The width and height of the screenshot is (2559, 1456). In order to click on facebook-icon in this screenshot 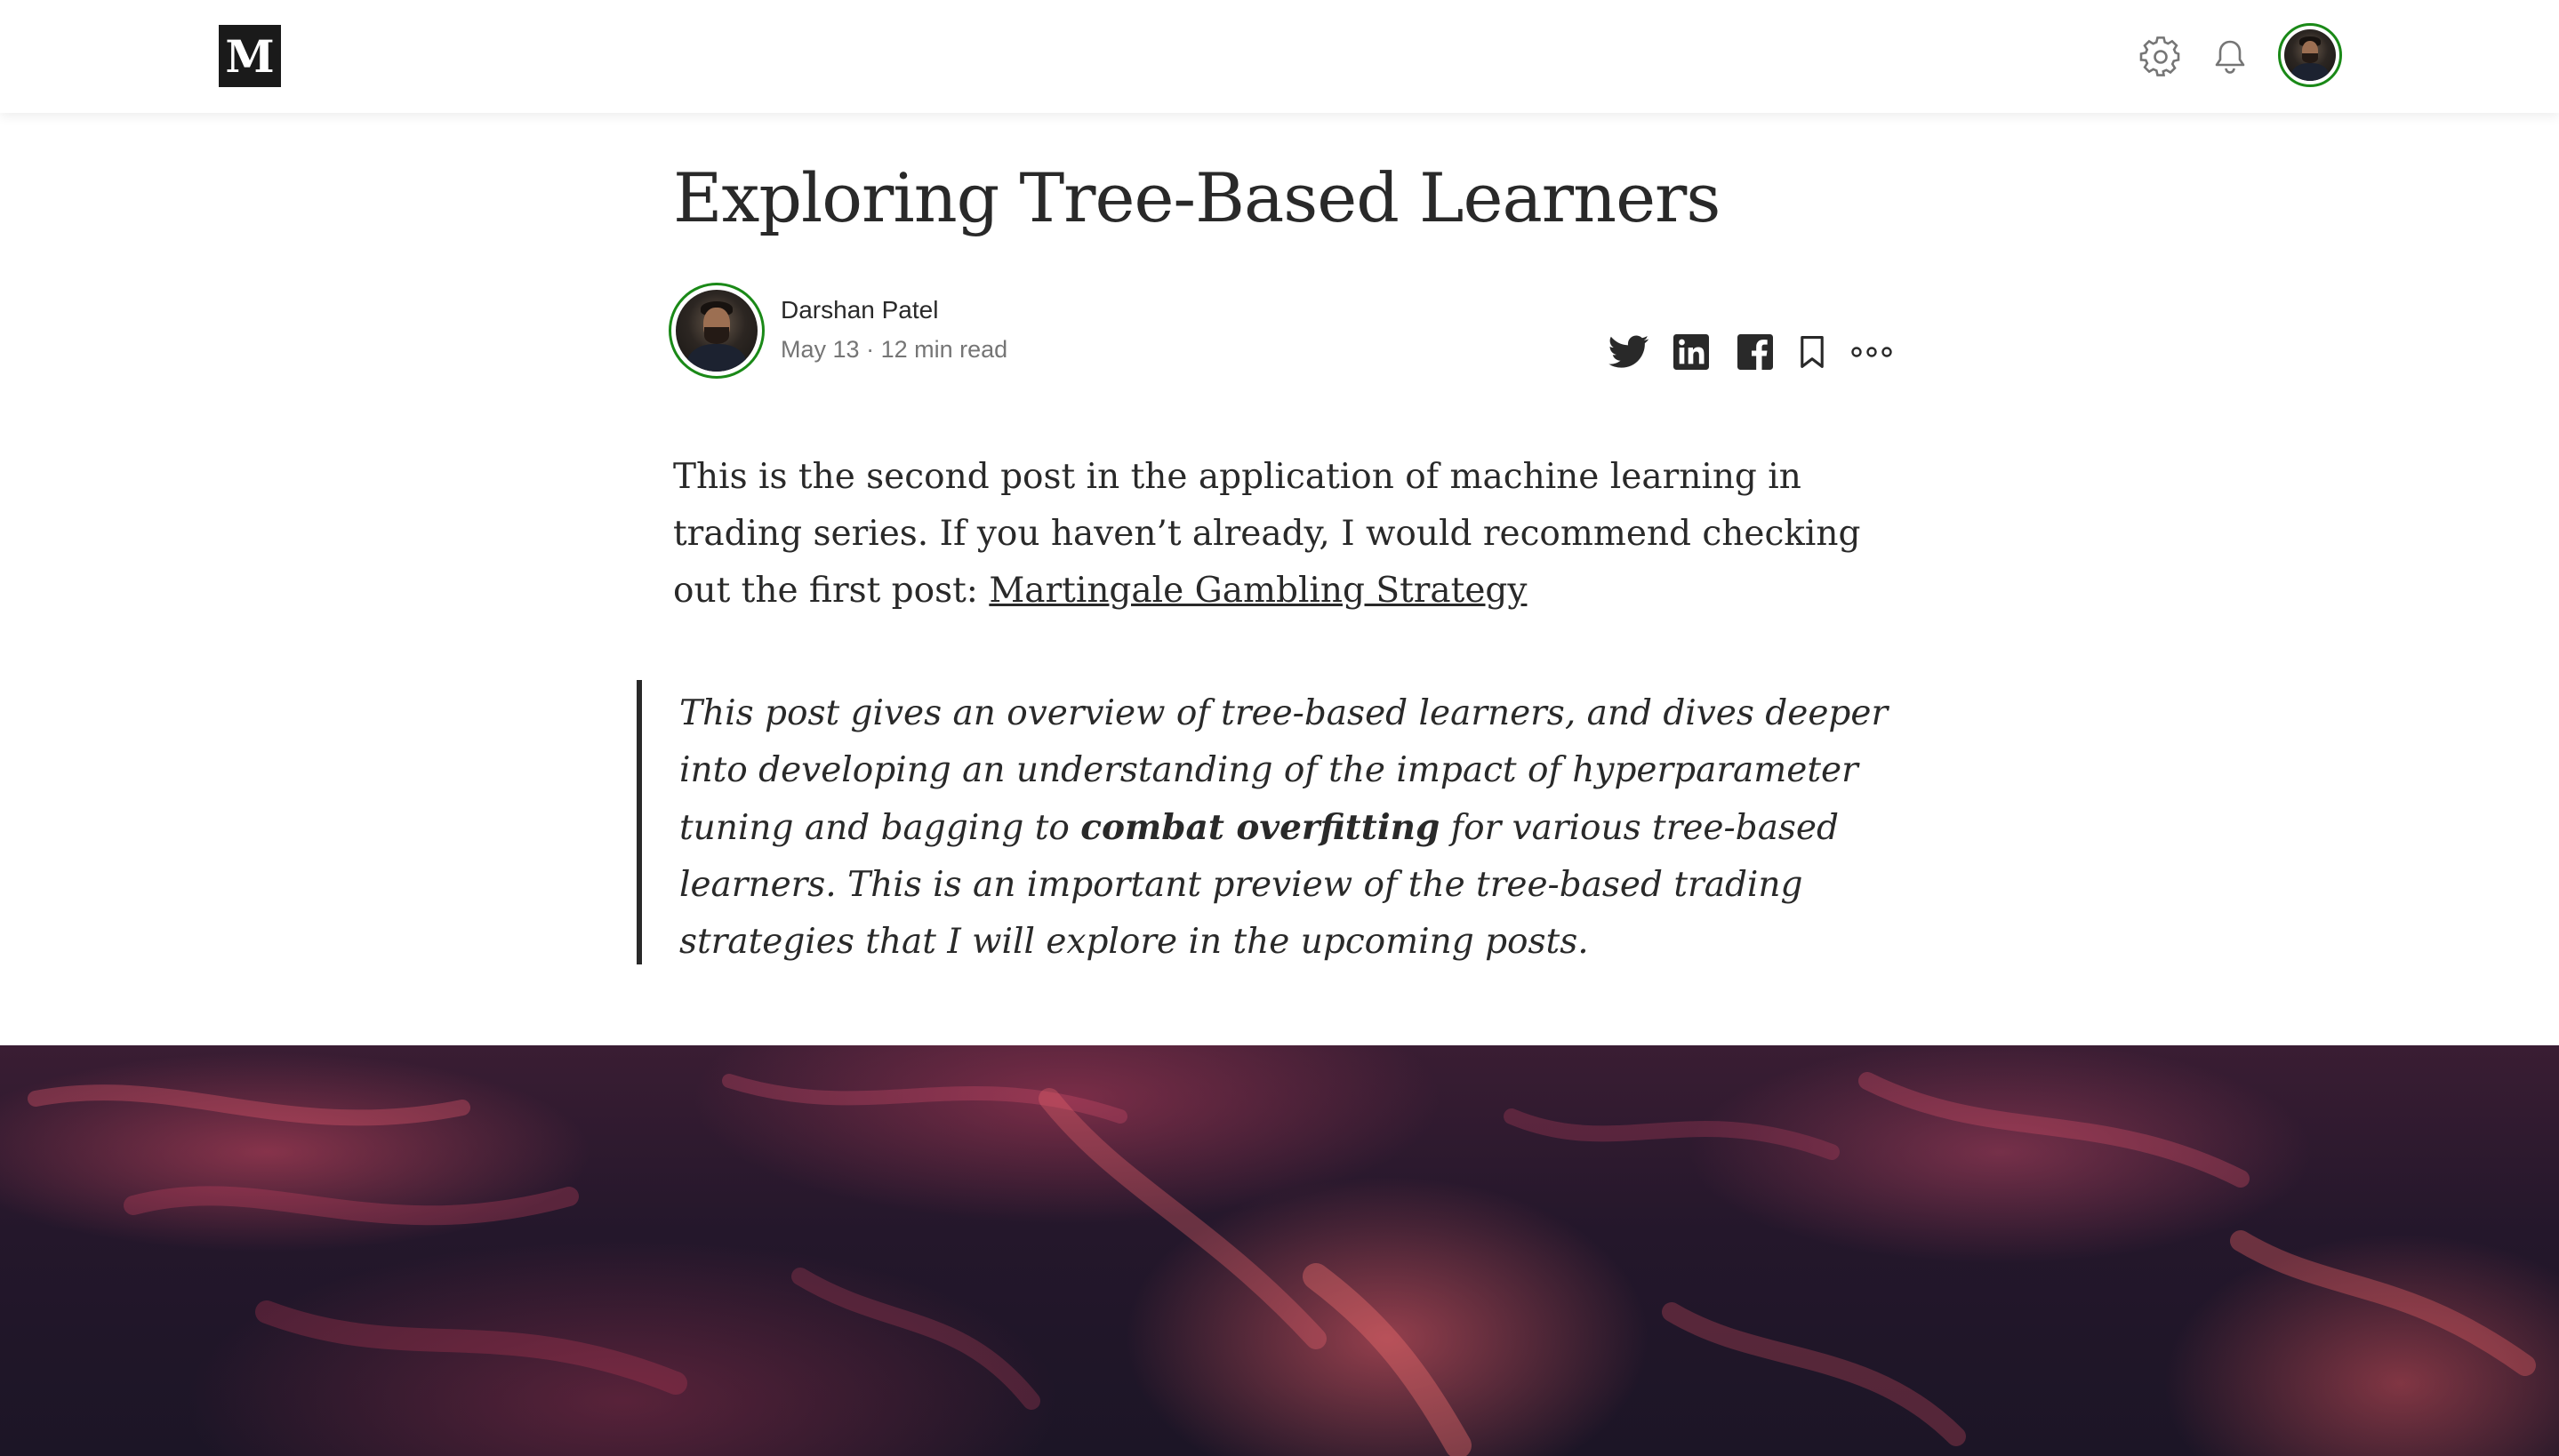, I will do `click(1755, 352)`.